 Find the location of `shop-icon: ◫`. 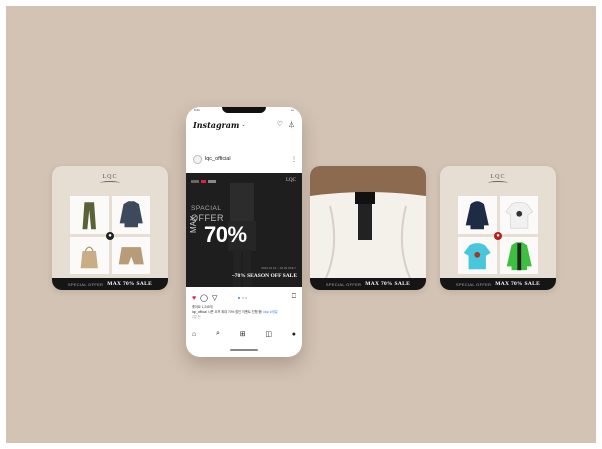

shop-icon: ◫ is located at coordinates (268, 334).